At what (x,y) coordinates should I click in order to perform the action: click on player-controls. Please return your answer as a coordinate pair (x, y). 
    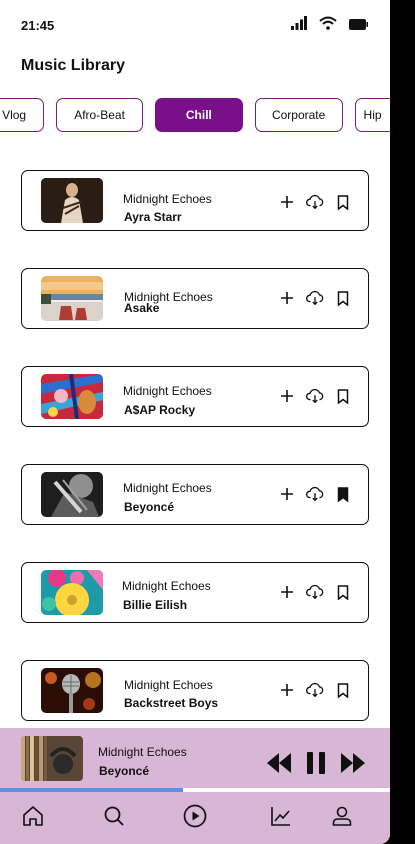
    Looking at the image, I should click on (316, 765).